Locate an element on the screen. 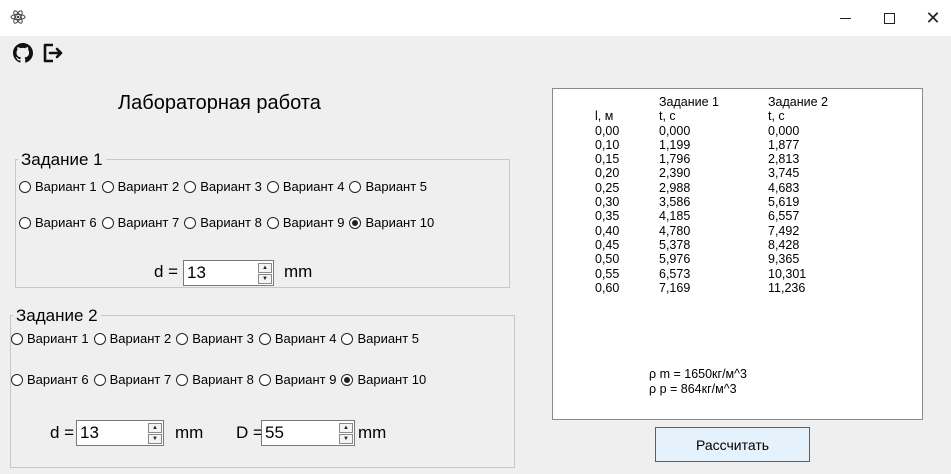 This screenshot has height=474, width=951. task1-variant-6: Вариант 6 is located at coordinates (58, 222).